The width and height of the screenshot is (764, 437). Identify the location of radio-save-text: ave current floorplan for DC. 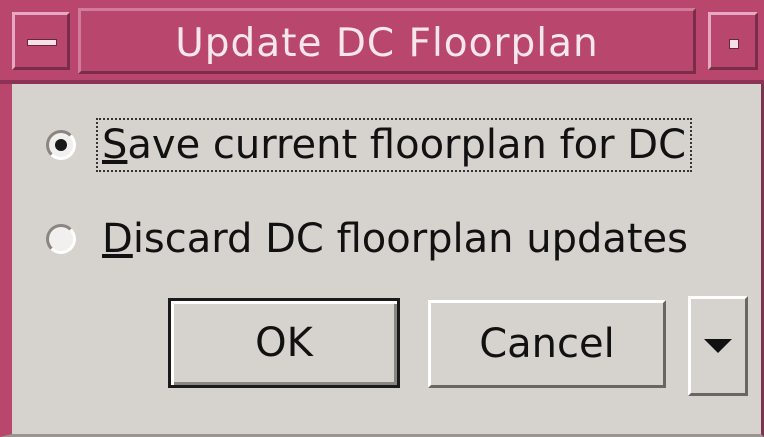
(407, 145).